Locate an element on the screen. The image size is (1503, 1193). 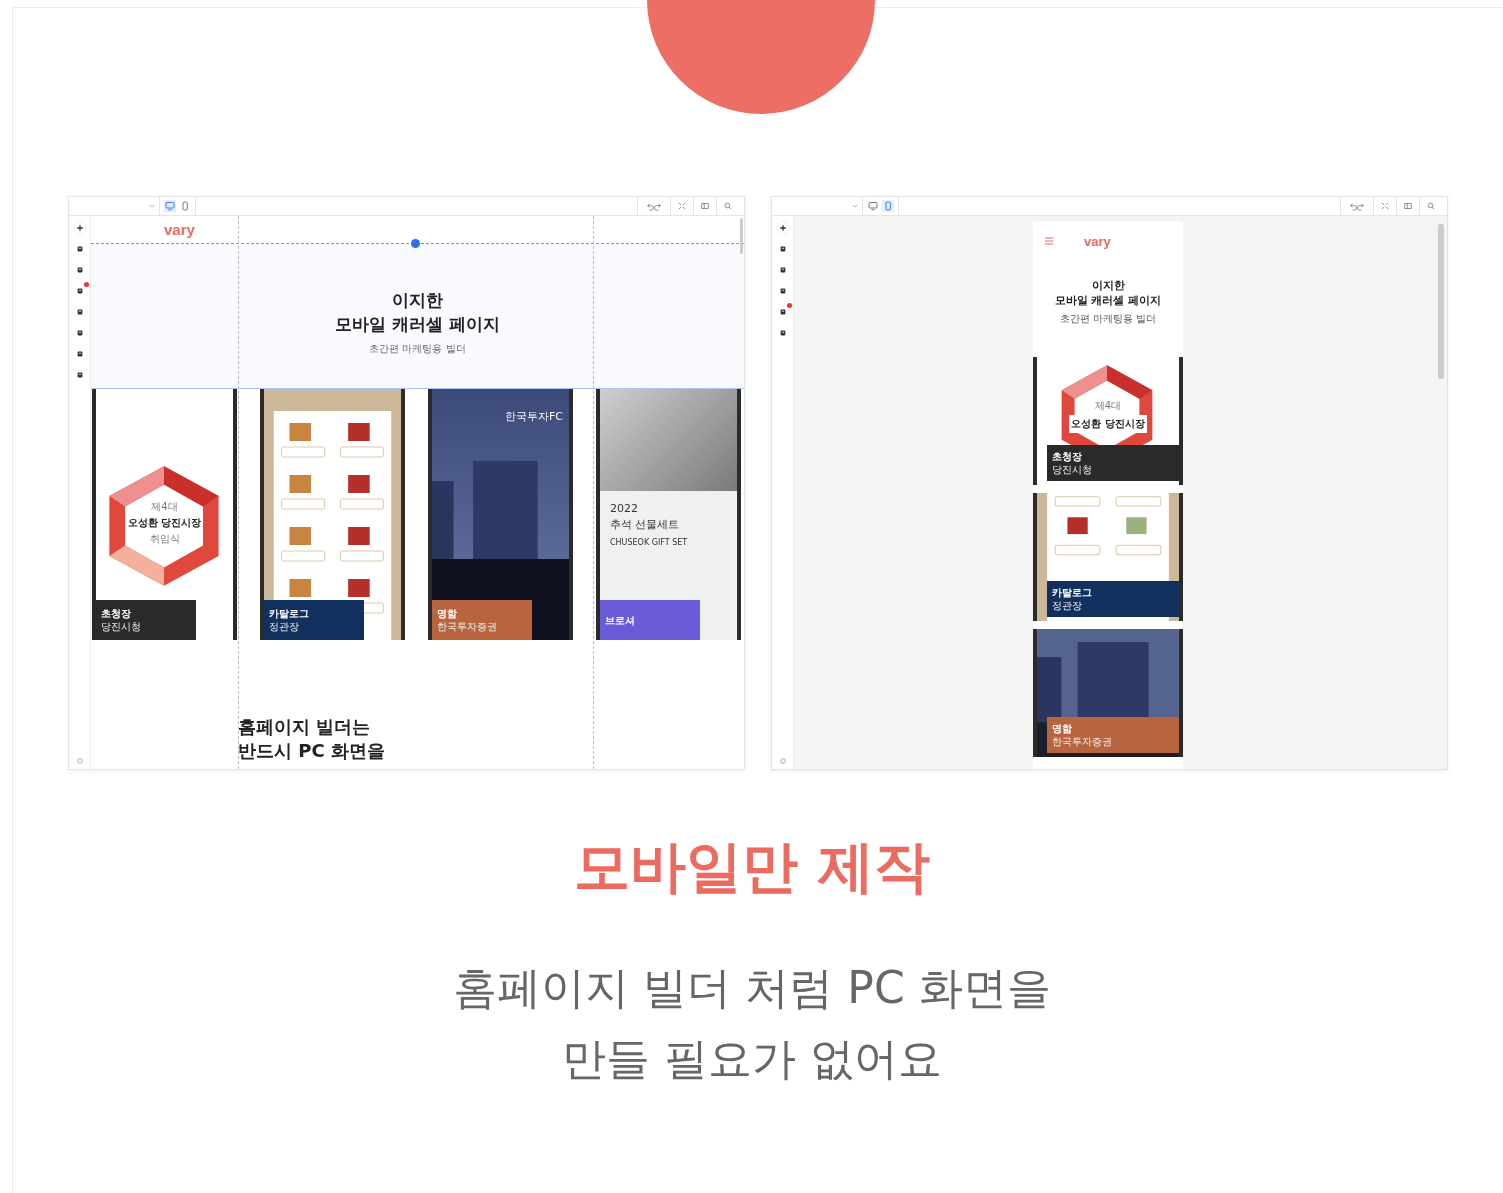
card-text: 취임식 is located at coordinates (164, 539).